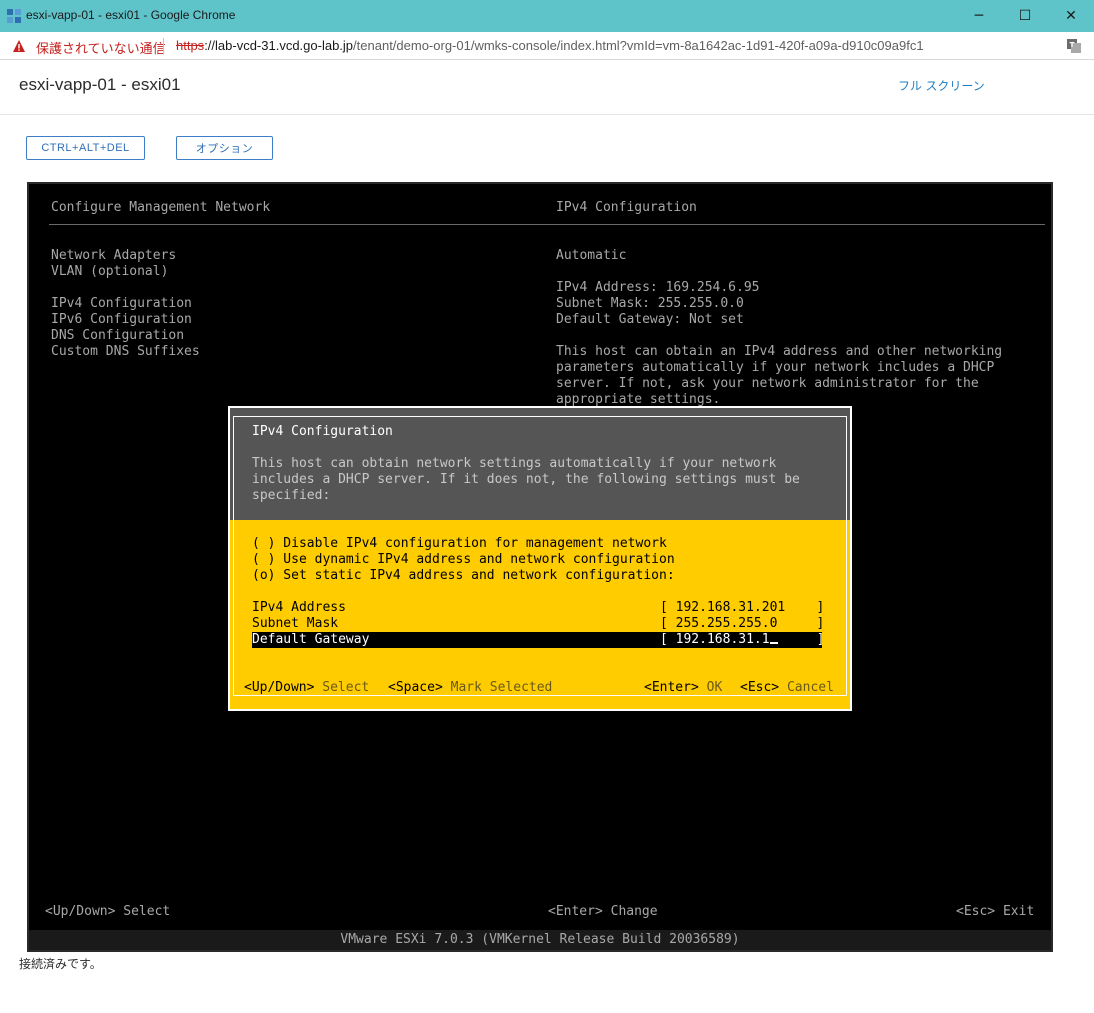 Image resolution: width=1094 pixels, height=1013 pixels. What do you see at coordinates (726, 623) in the screenshot?
I see `subnet-mask-value: 255.255.255.0` at bounding box center [726, 623].